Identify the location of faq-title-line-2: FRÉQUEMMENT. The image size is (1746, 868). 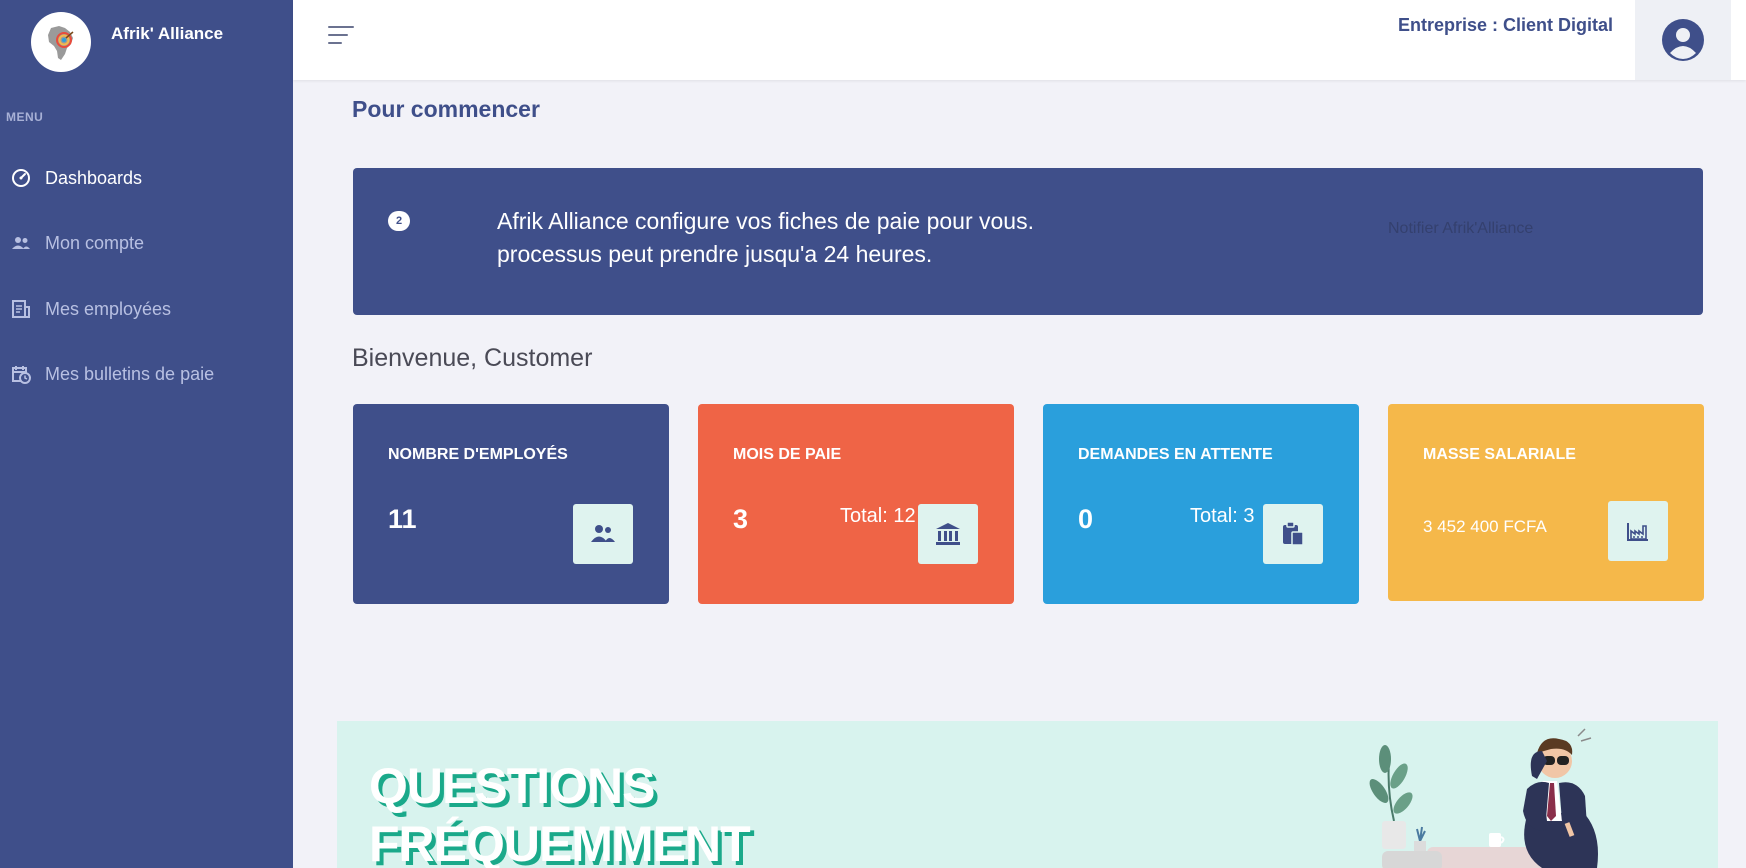
(560, 842).